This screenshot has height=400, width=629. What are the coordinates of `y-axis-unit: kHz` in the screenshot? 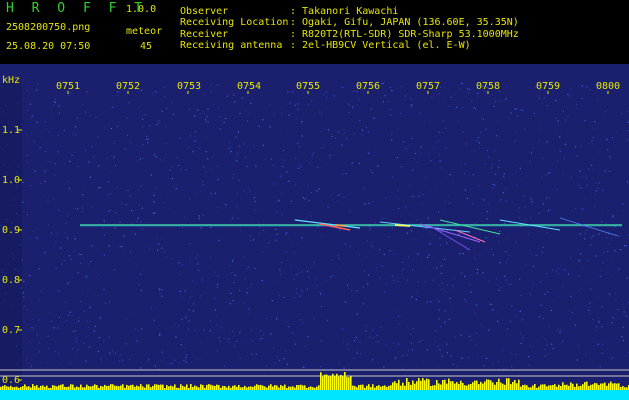 It's located at (11, 80).